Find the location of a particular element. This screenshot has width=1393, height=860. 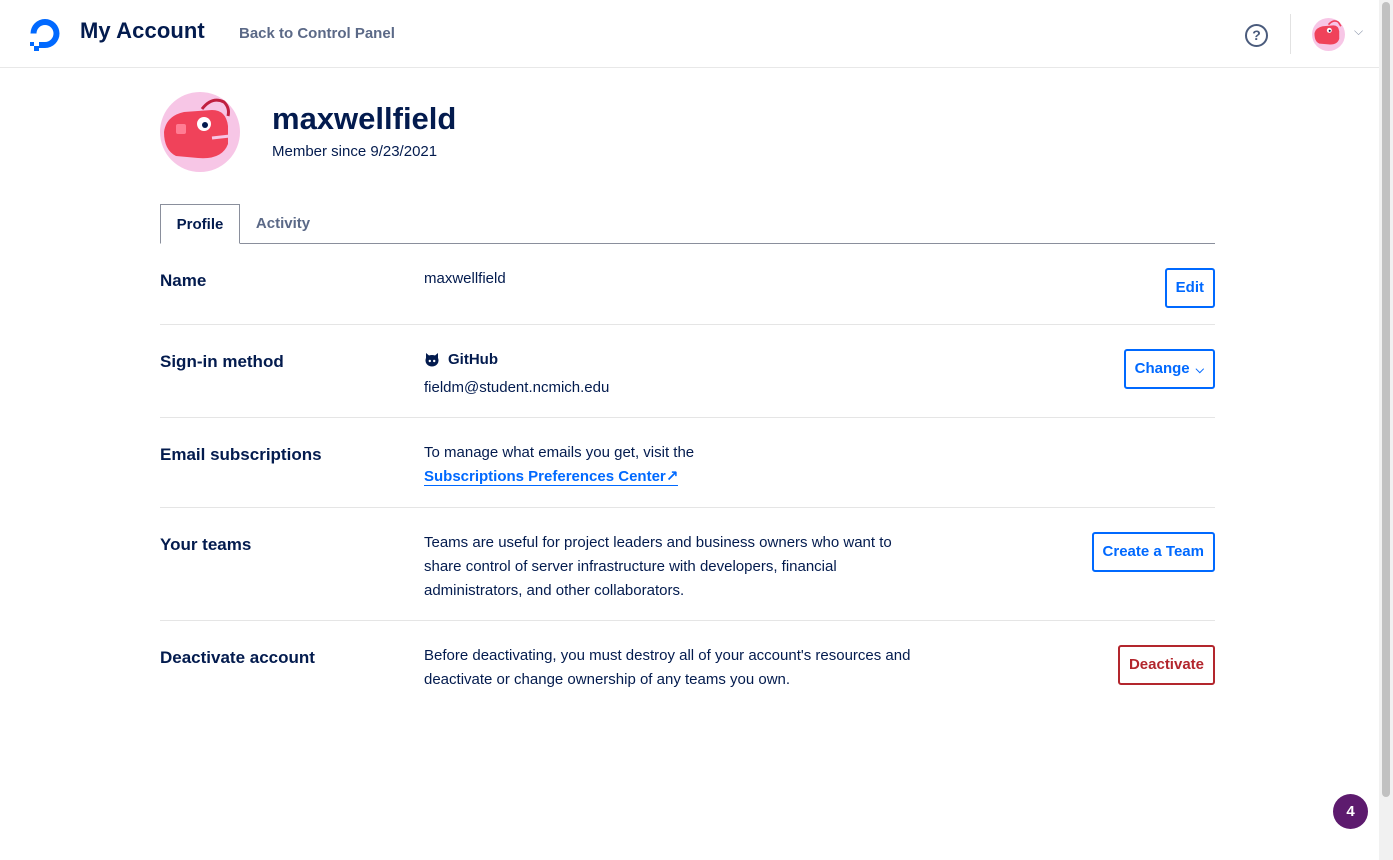

sign-in-method-details: GitHub fieldm@student.ncmich.edu is located at coordinates (516, 374).